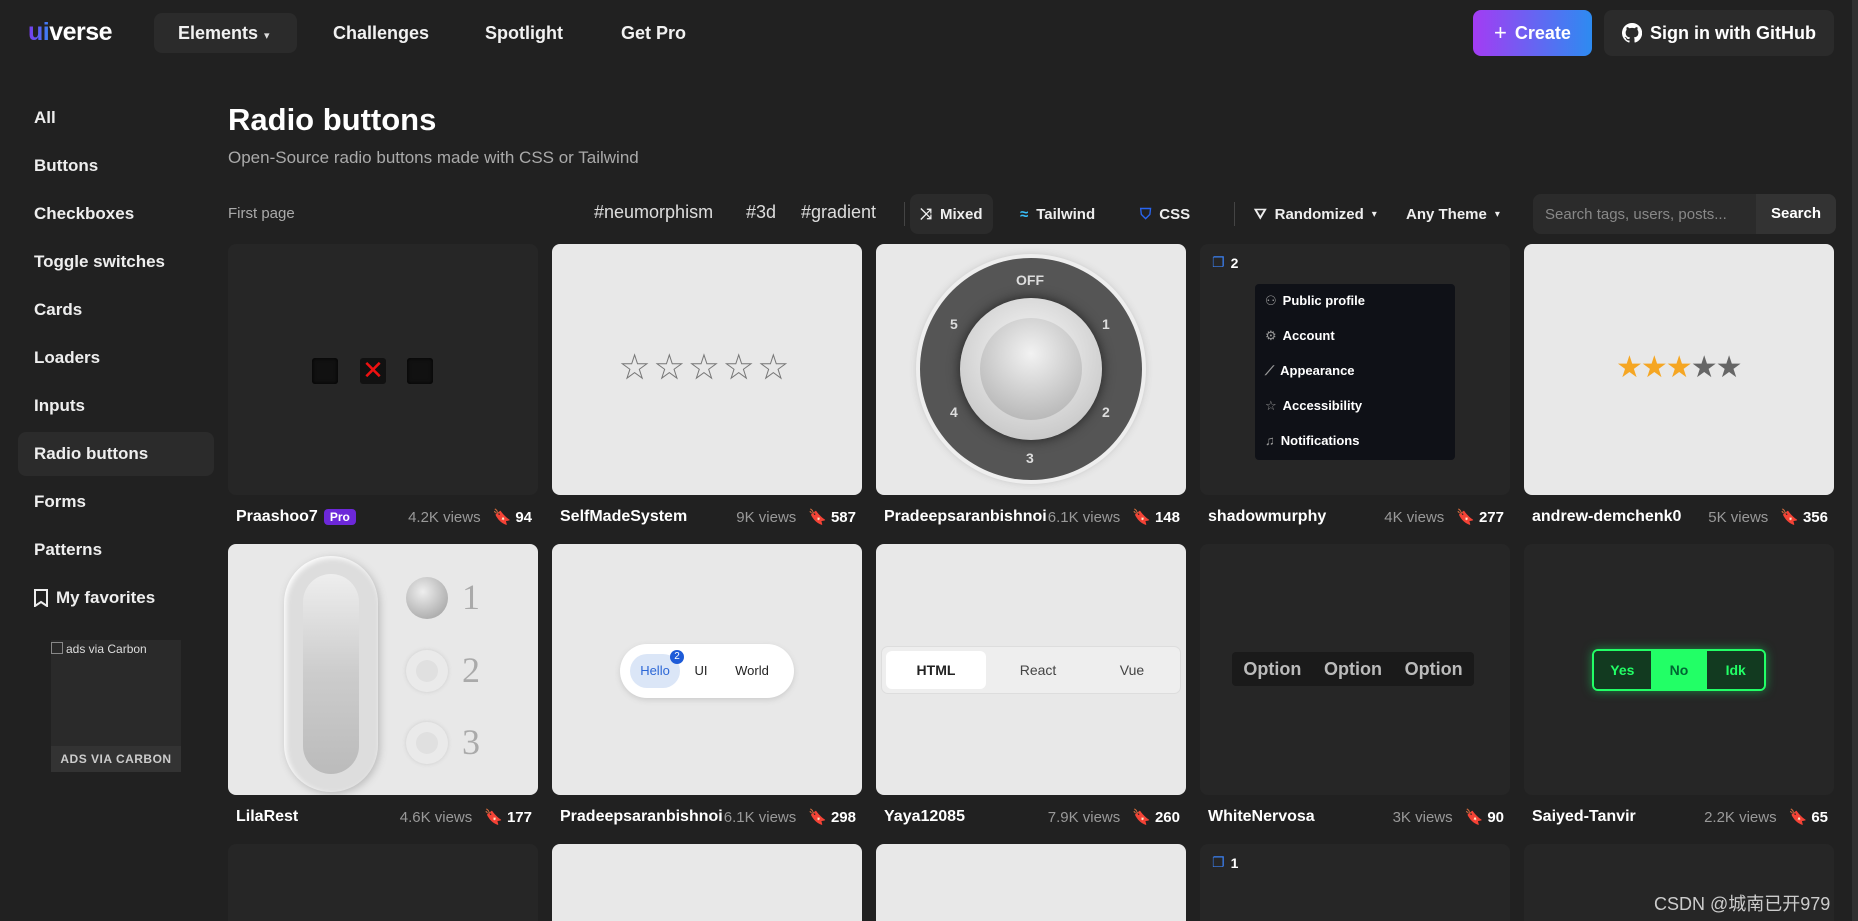  What do you see at coordinates (1644, 214) in the screenshot?
I see `search-input` at bounding box center [1644, 214].